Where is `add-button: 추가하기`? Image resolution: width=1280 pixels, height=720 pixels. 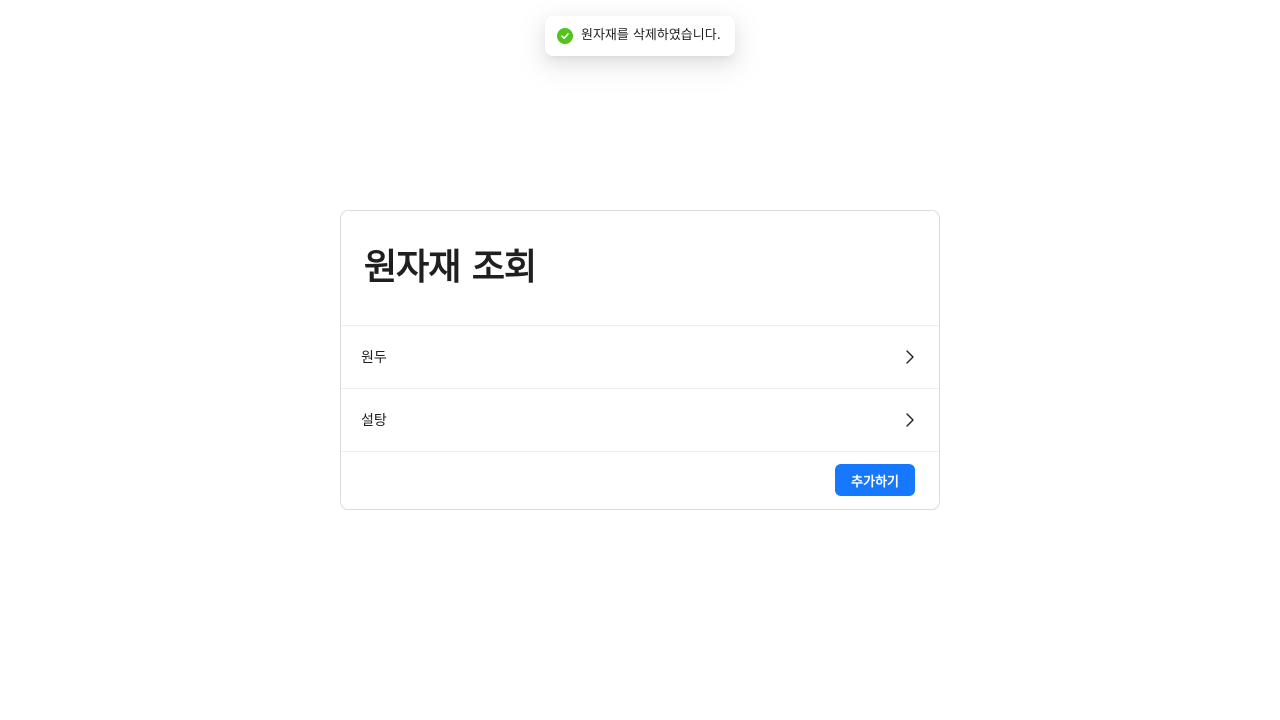 add-button: 추가하기 is located at coordinates (875, 480).